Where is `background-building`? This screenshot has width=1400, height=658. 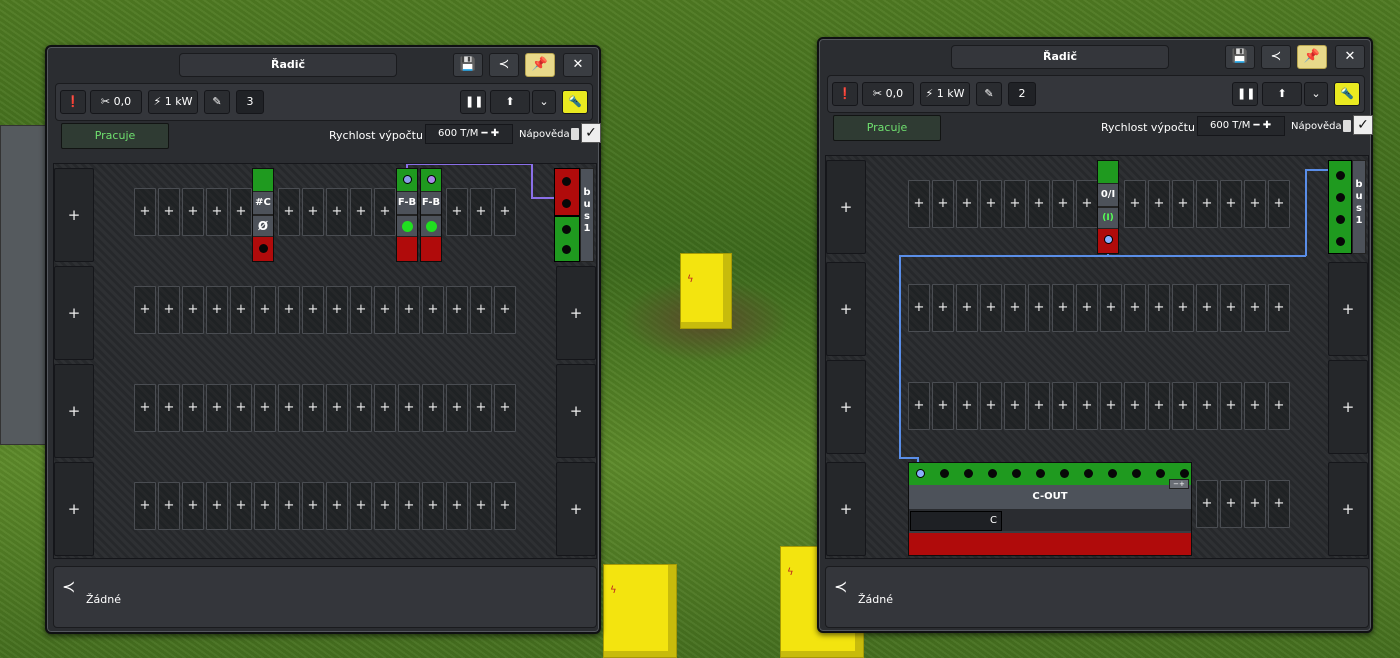 background-building is located at coordinates (23, 285).